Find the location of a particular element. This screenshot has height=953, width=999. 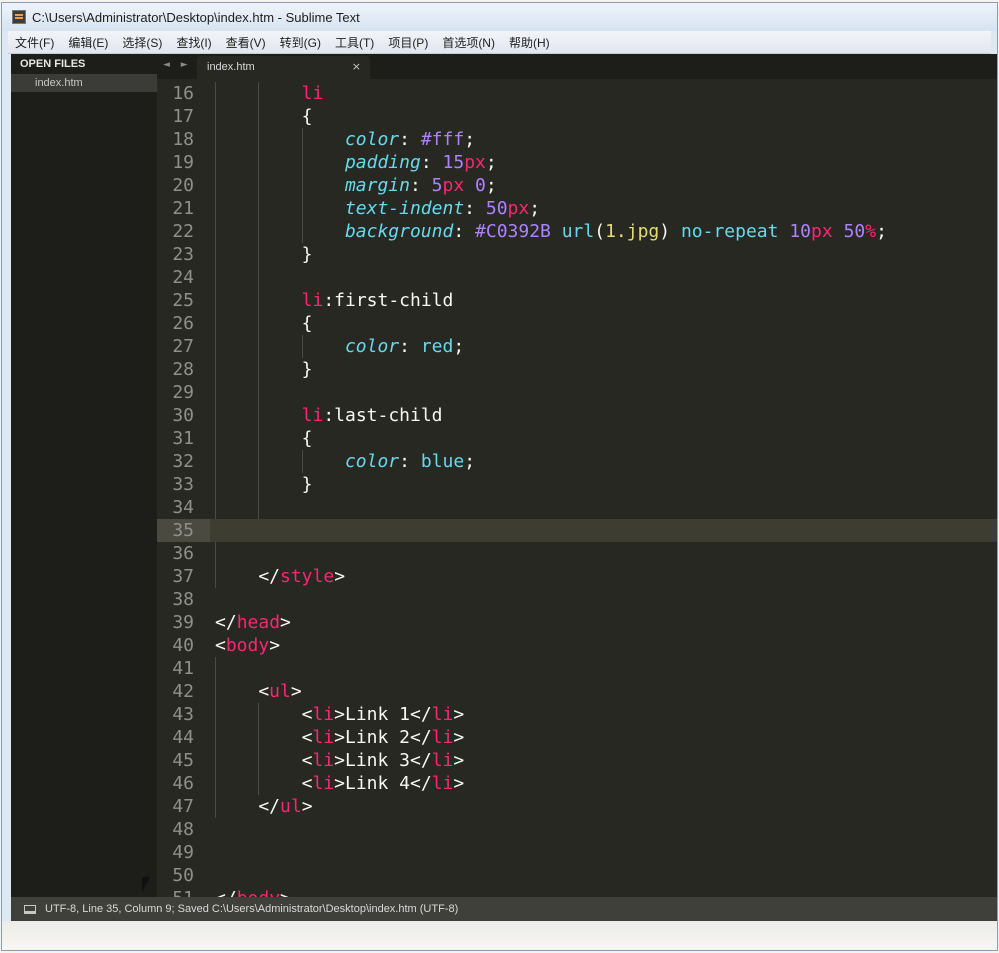

menu-goto: 转到(G) is located at coordinates (300, 42).